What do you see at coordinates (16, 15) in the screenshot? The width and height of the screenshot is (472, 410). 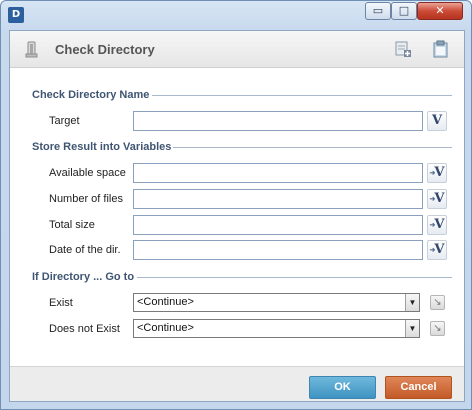 I see `app-logo-icon: D` at bounding box center [16, 15].